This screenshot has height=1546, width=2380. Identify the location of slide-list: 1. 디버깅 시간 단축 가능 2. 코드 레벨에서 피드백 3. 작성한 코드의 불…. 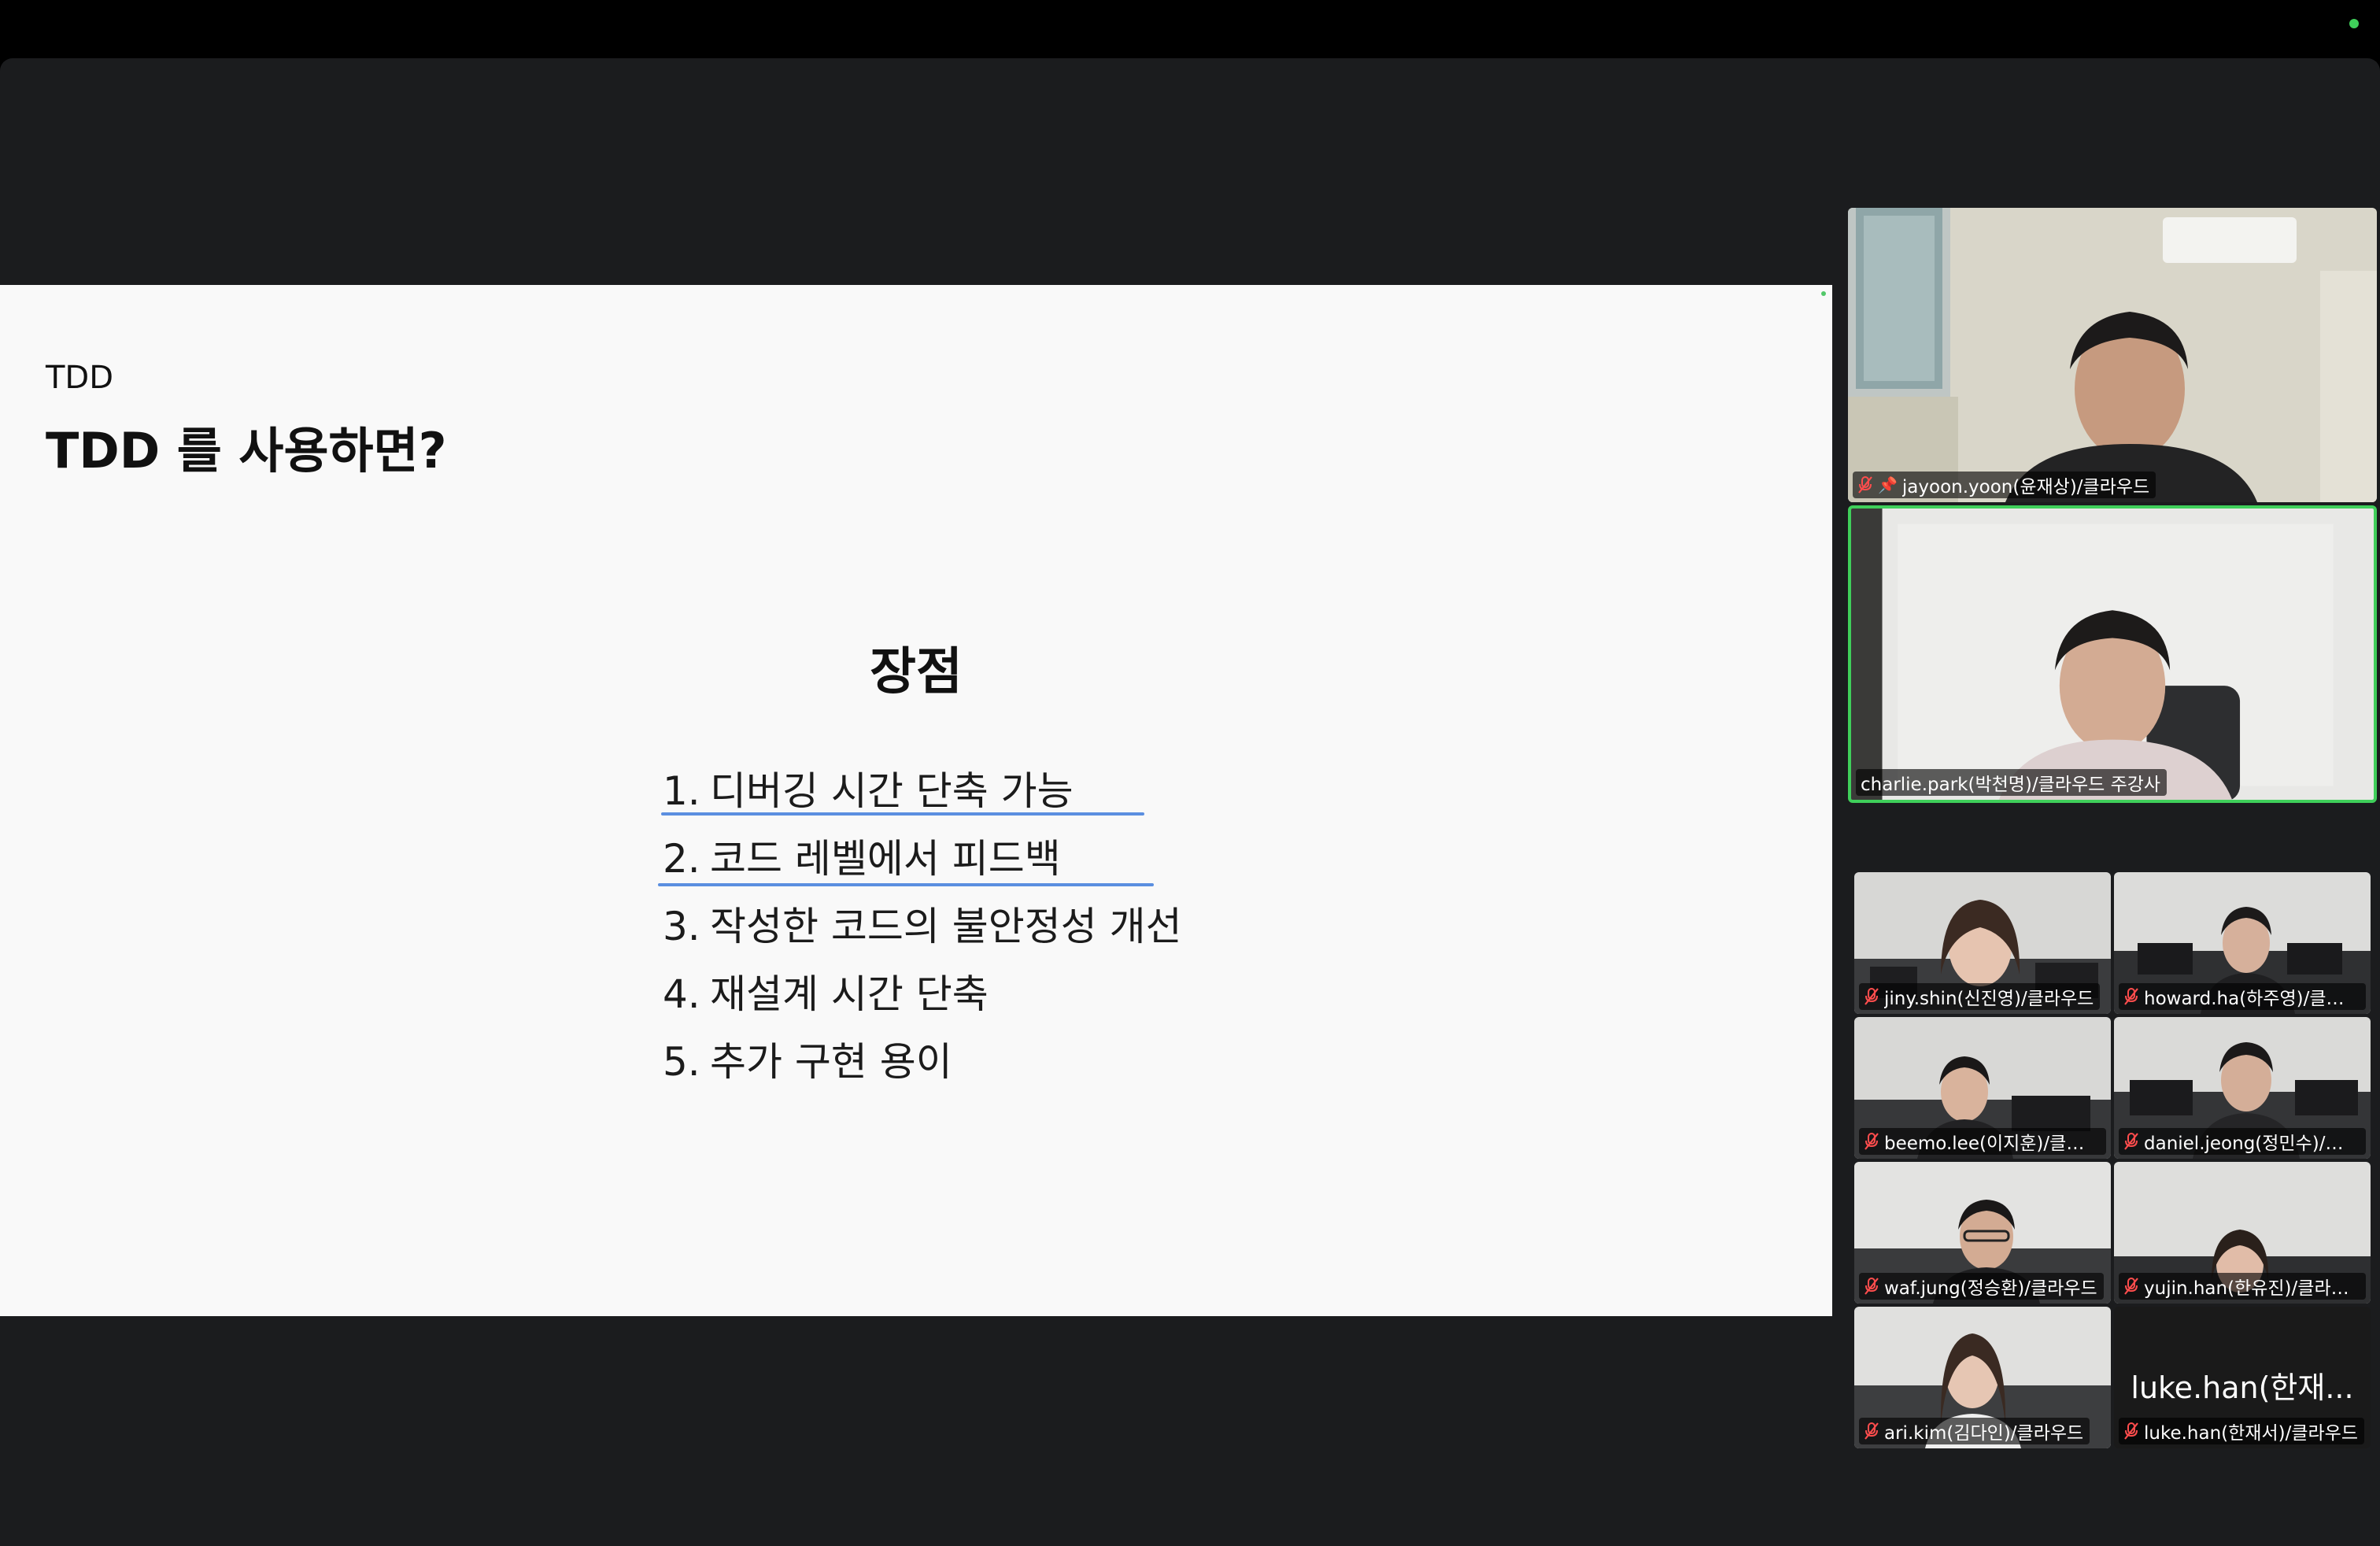
(922, 926).